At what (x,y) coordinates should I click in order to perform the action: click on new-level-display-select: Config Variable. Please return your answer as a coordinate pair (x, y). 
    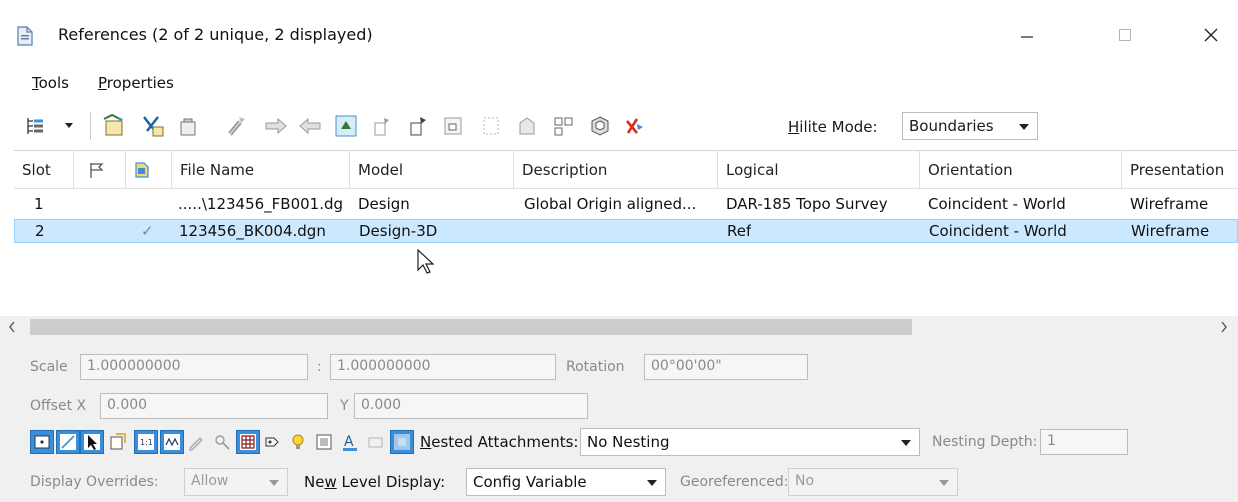
    Looking at the image, I should click on (566, 482).